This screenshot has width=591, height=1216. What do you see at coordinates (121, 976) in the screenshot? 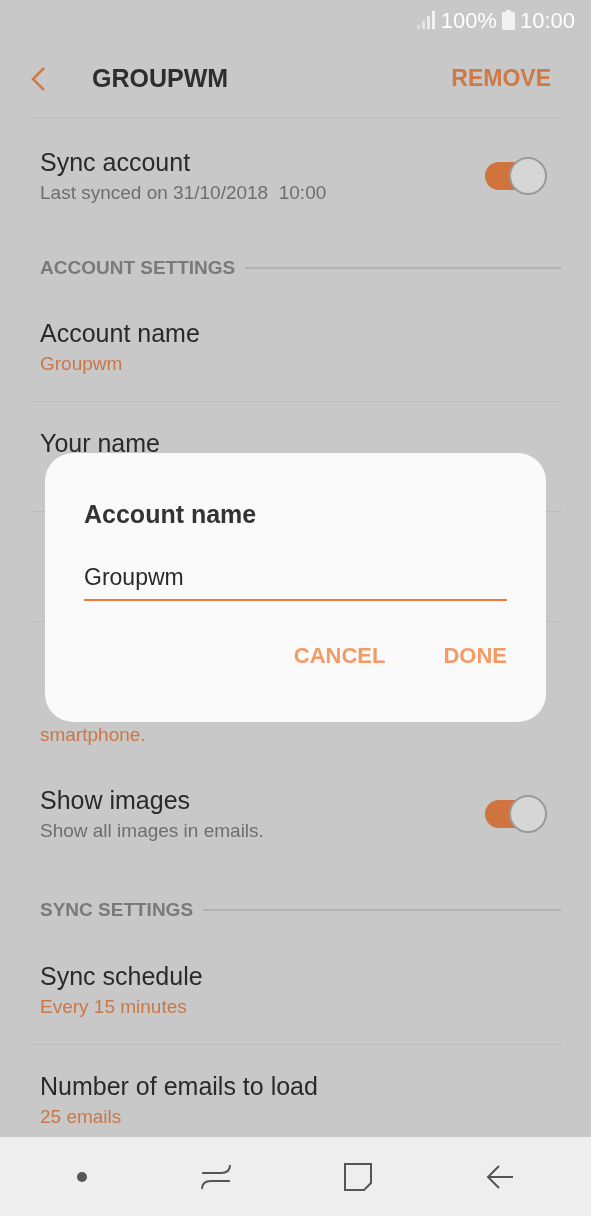
I see `setting-title: Sync schedule` at bounding box center [121, 976].